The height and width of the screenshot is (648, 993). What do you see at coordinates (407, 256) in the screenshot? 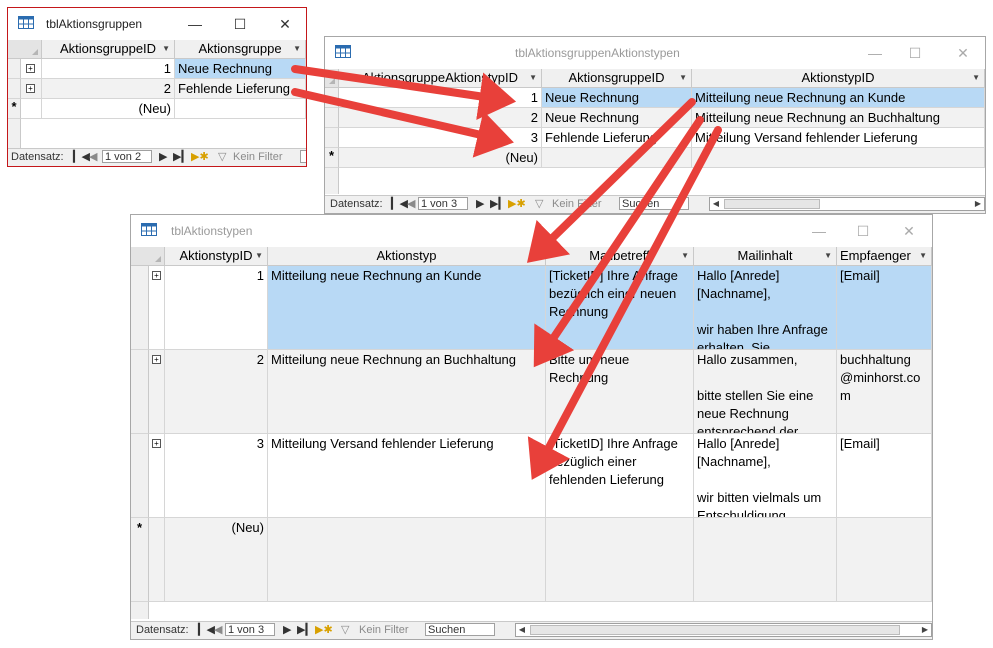
I see `column-header: Aktionstyp` at bounding box center [407, 256].